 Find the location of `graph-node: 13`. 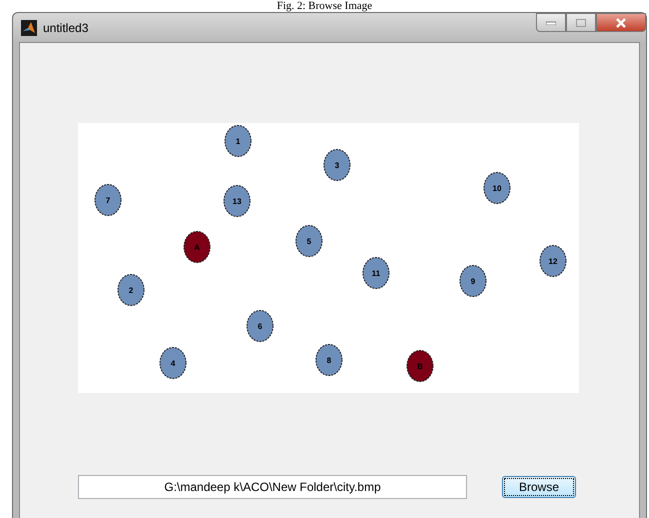

graph-node: 13 is located at coordinates (237, 201).